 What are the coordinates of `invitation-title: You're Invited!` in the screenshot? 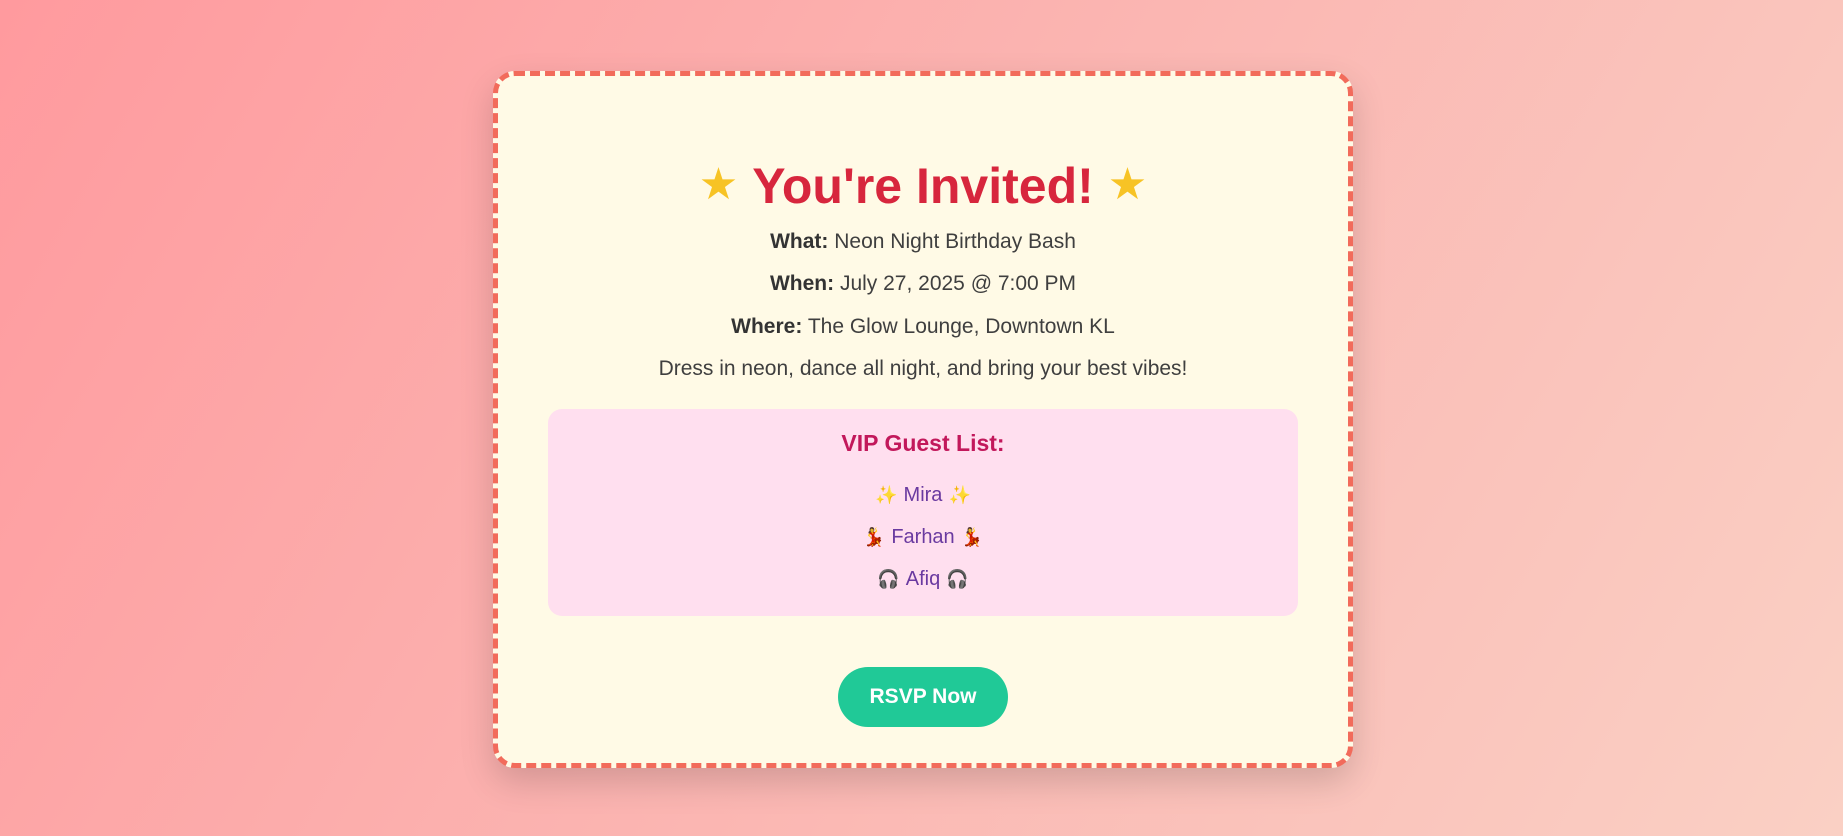 It's located at (923, 186).